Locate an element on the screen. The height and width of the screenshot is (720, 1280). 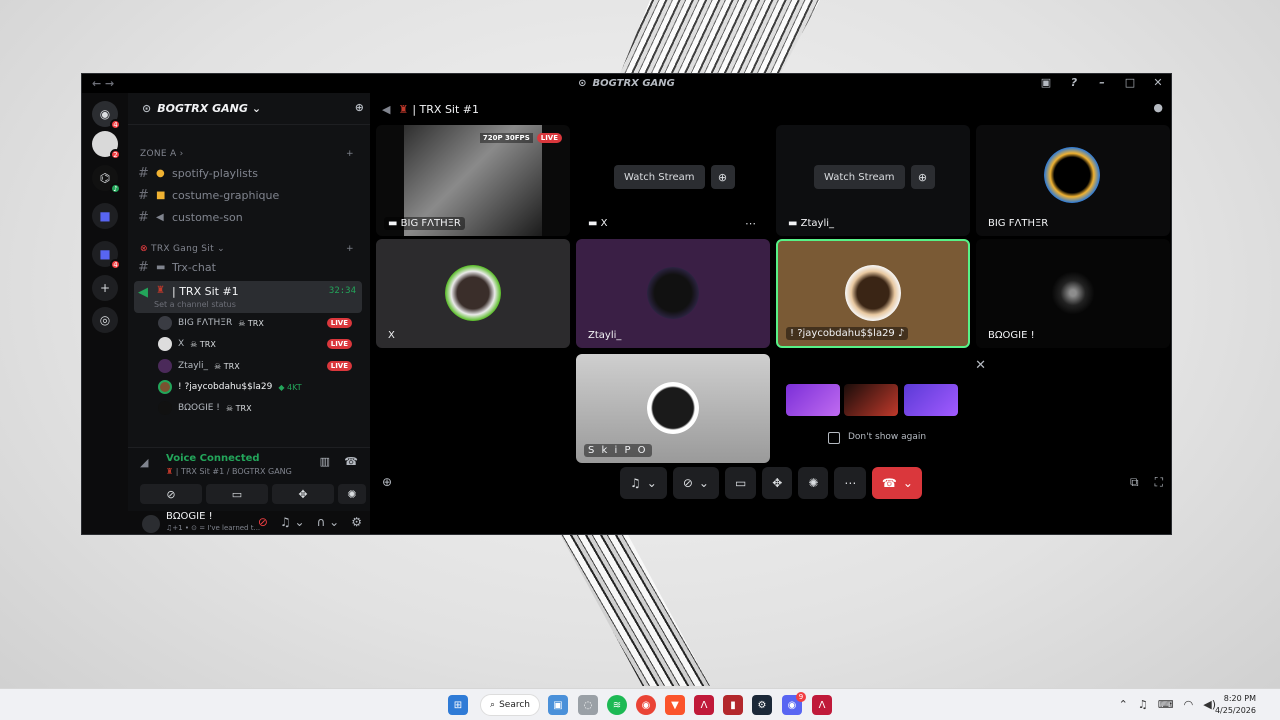
widgets-icon: ▣ is located at coordinates (558, 705).